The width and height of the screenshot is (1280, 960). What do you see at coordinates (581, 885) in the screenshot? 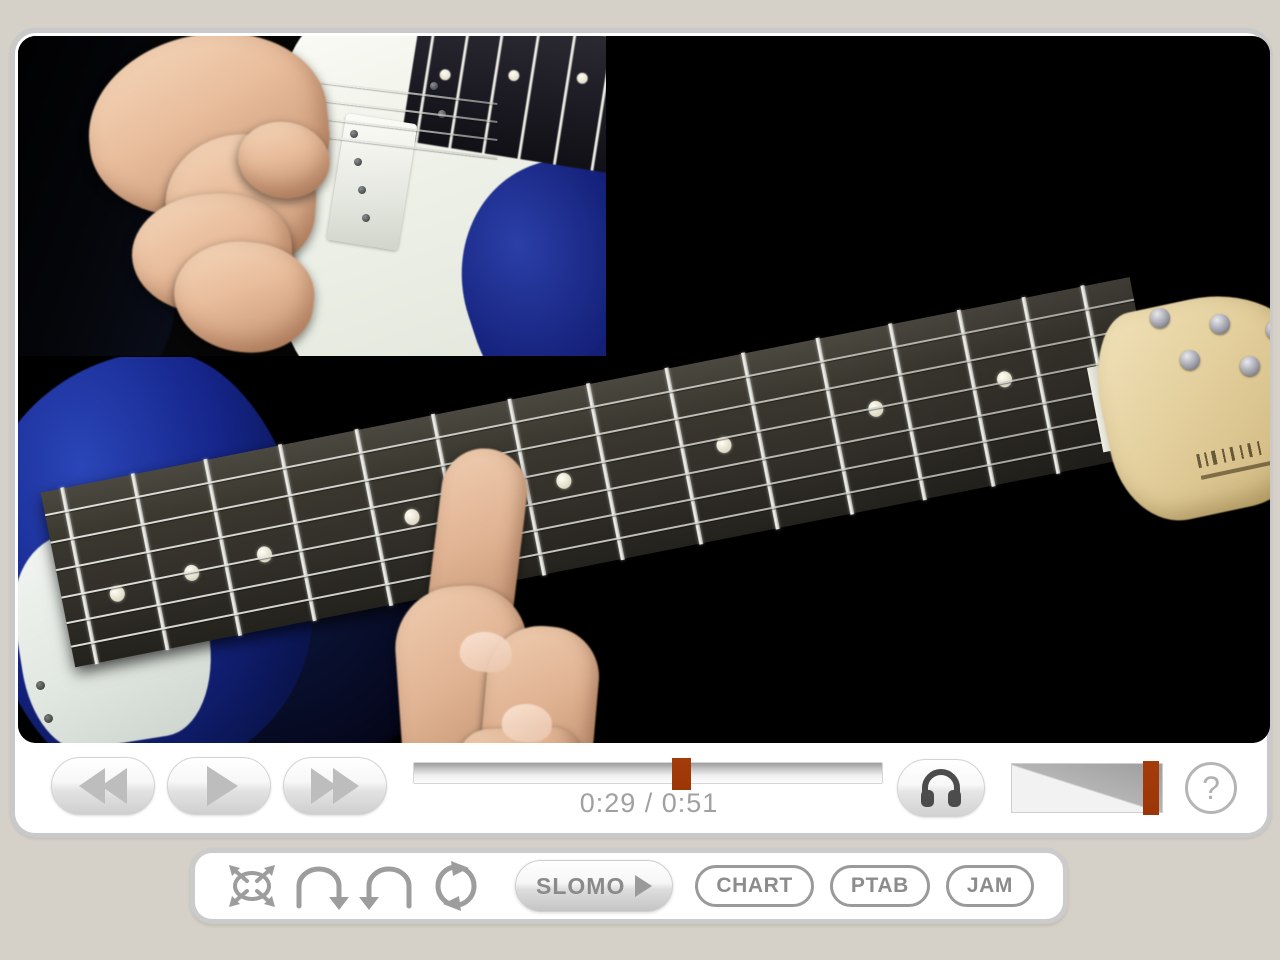
I see `slomo-label: SLOMO` at bounding box center [581, 885].